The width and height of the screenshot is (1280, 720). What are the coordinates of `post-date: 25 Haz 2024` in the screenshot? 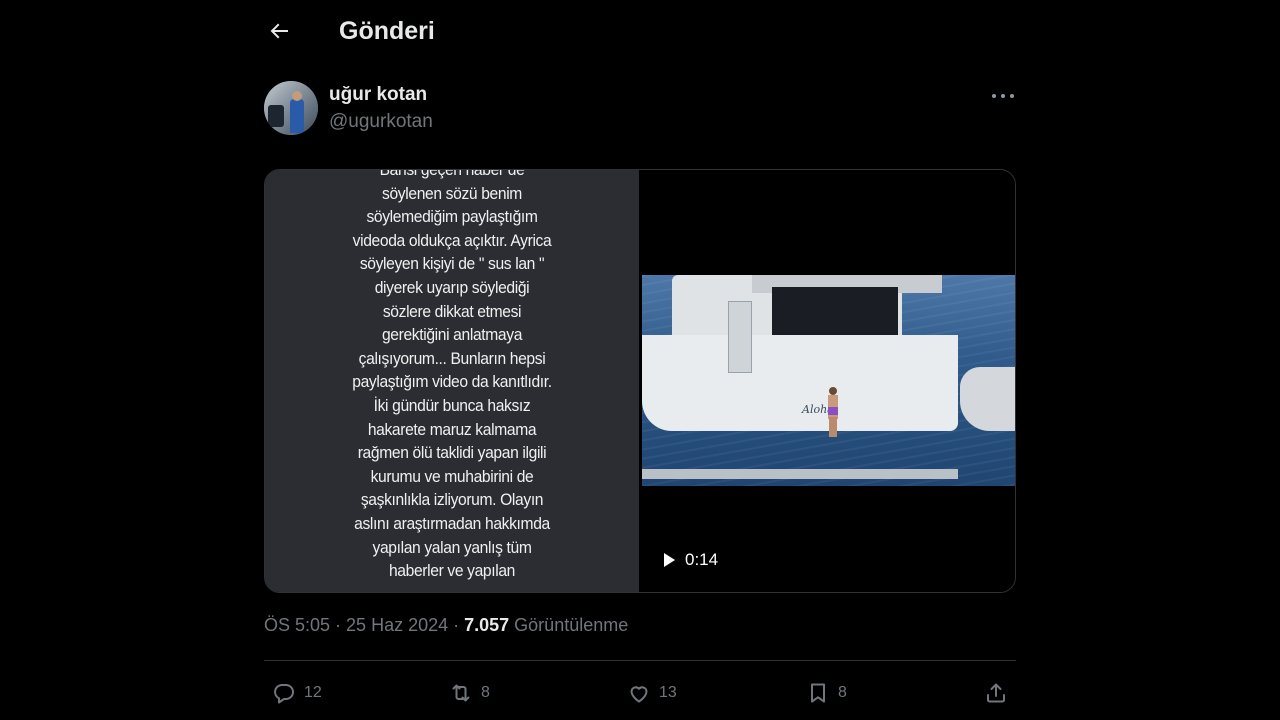 It's located at (397, 625).